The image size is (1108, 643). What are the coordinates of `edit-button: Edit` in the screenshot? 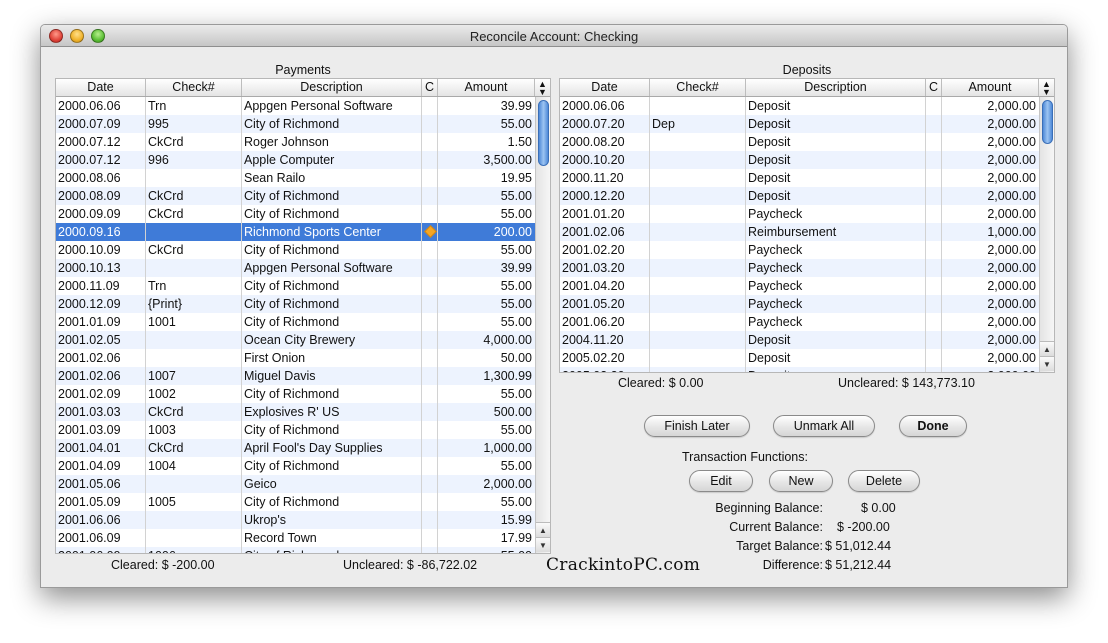 It's located at (721, 481).